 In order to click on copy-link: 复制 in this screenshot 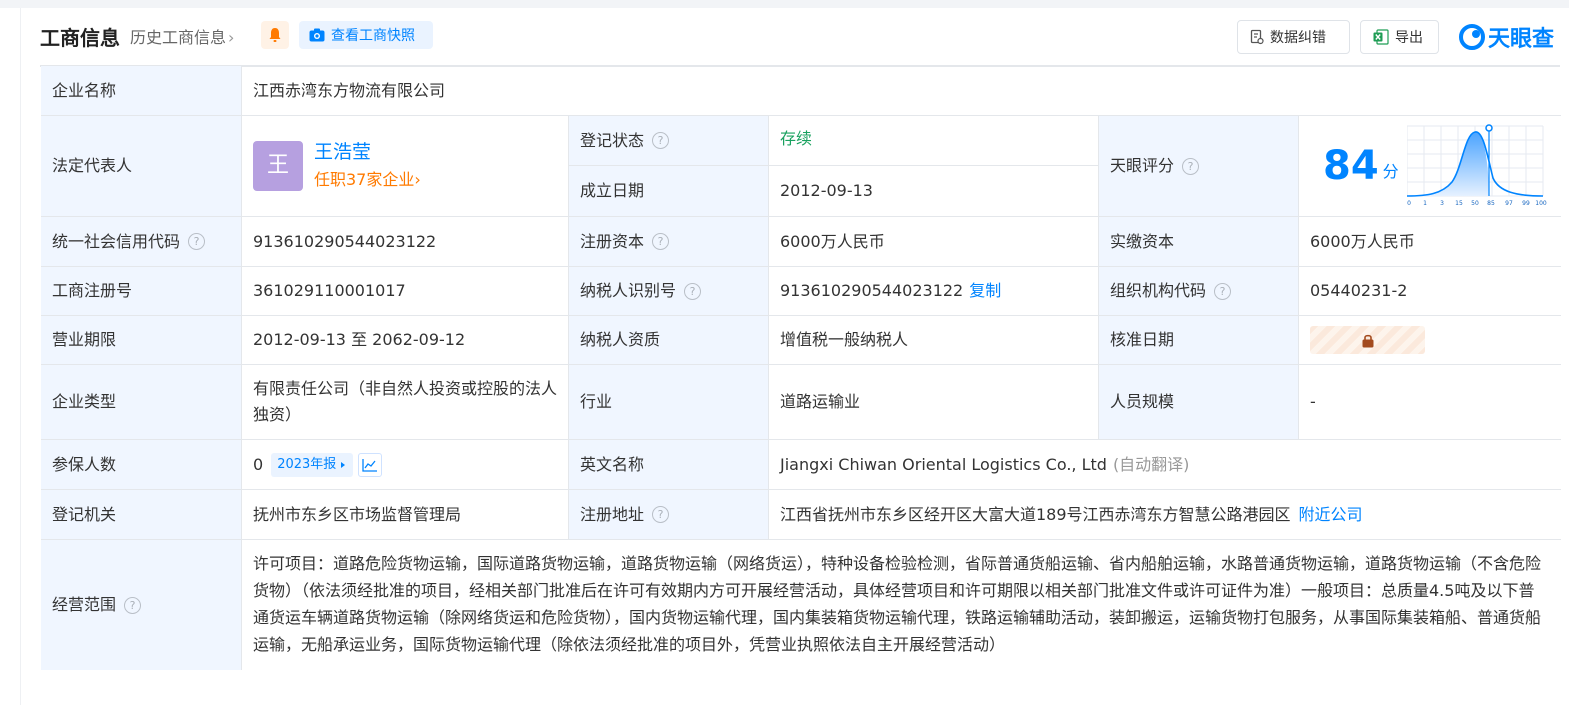, I will do `click(985, 291)`.